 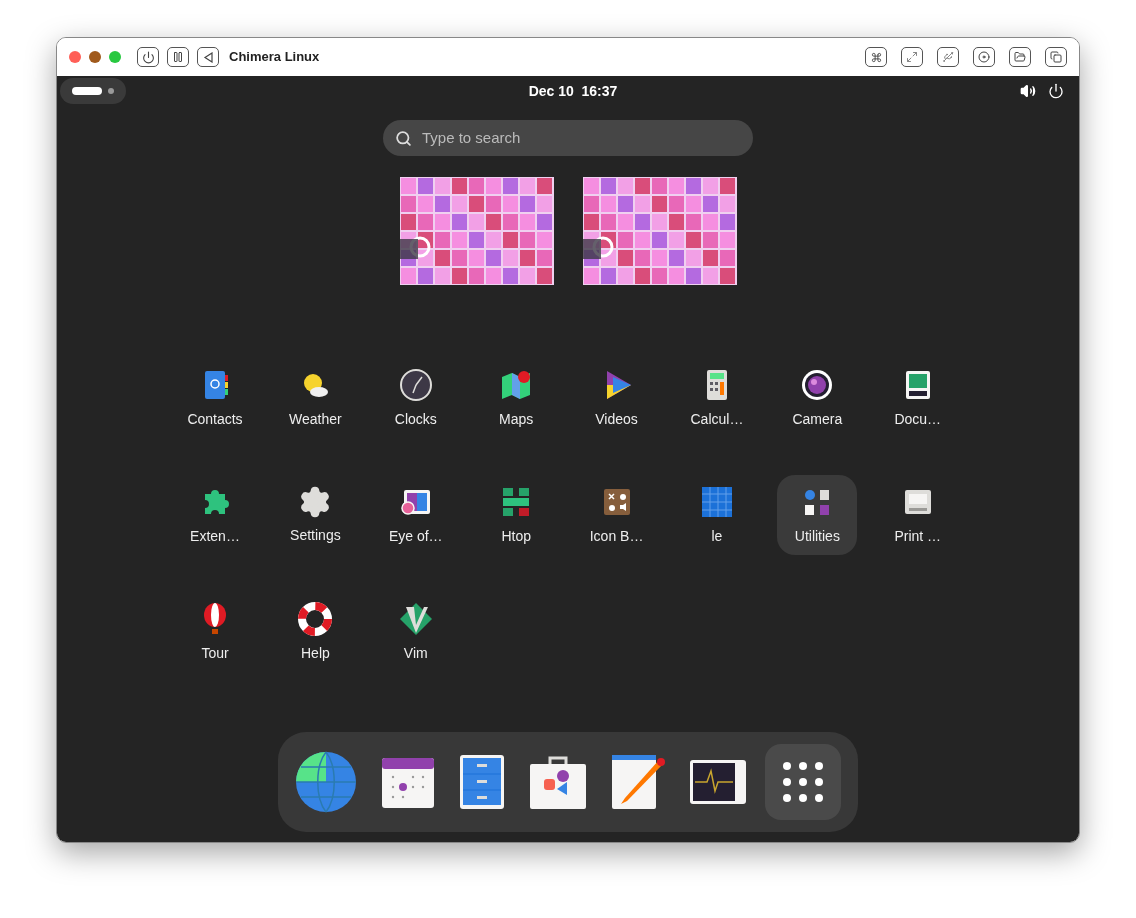 I want to click on activities-button, so click(x=93, y=91).